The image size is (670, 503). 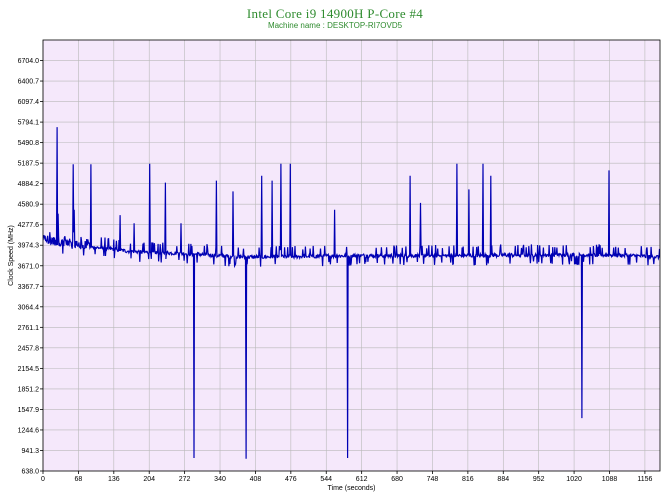 What do you see at coordinates (29, 225) in the screenshot?
I see `y-tick-label: 4277.6` at bounding box center [29, 225].